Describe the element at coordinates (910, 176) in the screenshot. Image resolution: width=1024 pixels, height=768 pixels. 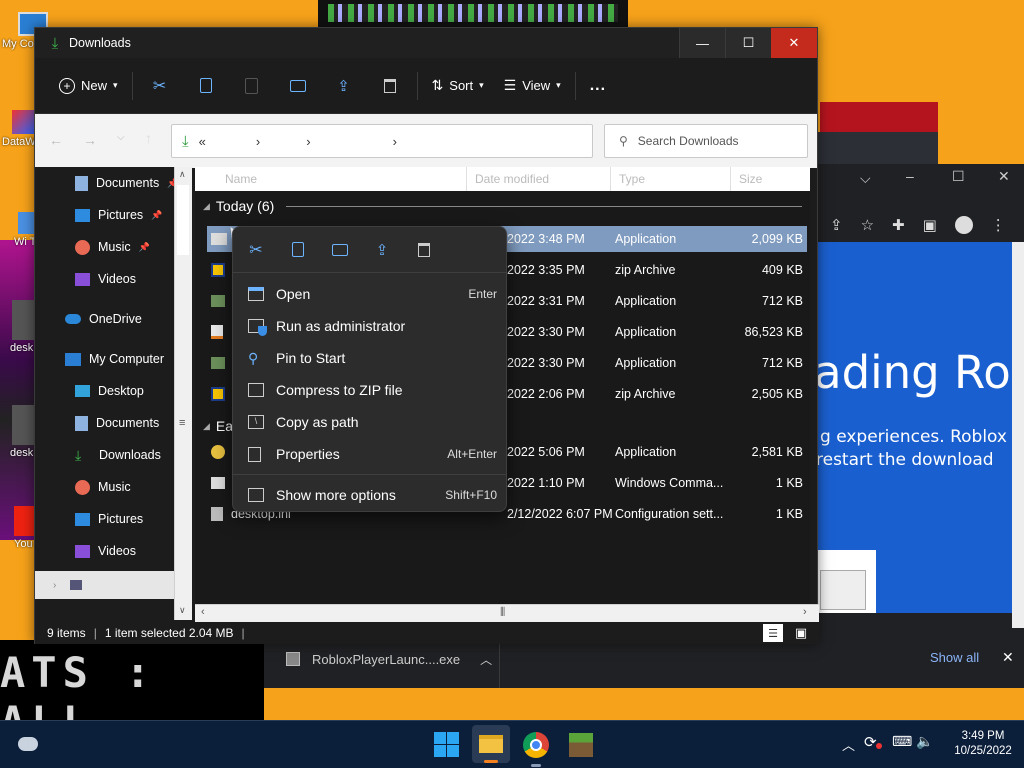
I see `minimize-icon: –` at that location.